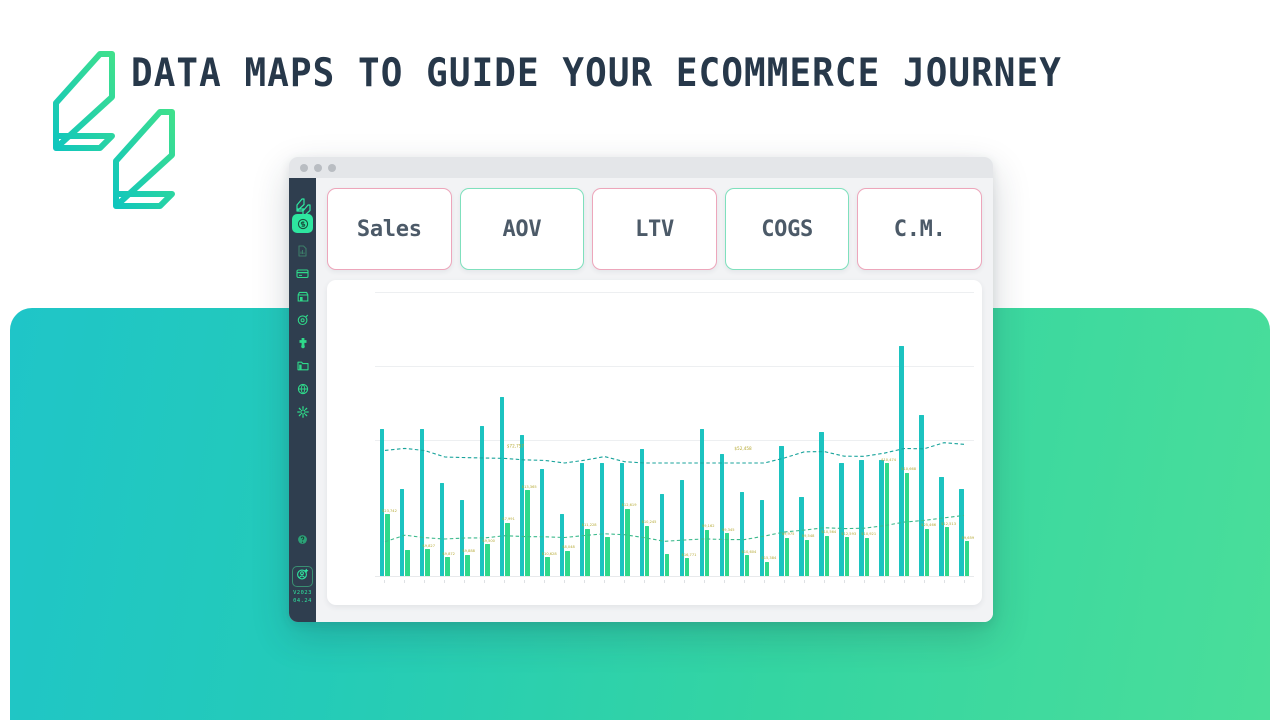 This screenshot has height=720, width=1280. Describe the element at coordinates (302, 400) in the screenshot. I see `sidebar: V2023 04.24` at that location.